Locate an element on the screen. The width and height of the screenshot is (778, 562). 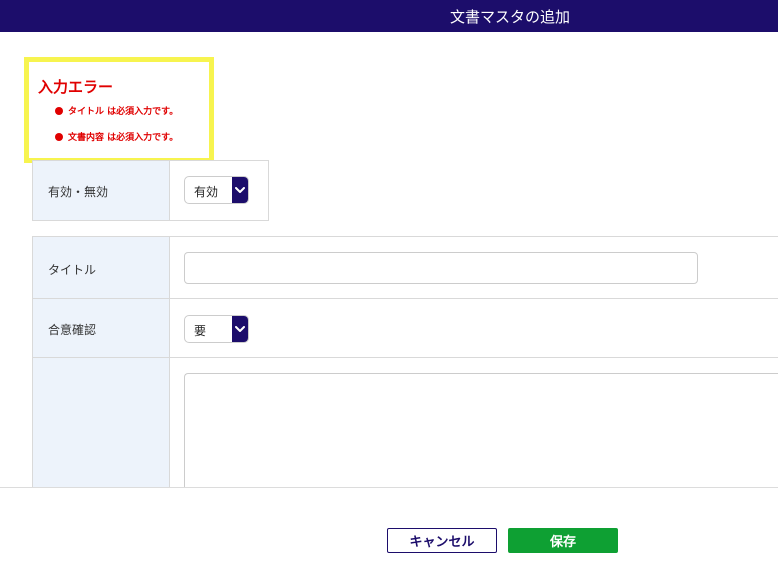
status-select: 有効 is located at coordinates (216, 190).